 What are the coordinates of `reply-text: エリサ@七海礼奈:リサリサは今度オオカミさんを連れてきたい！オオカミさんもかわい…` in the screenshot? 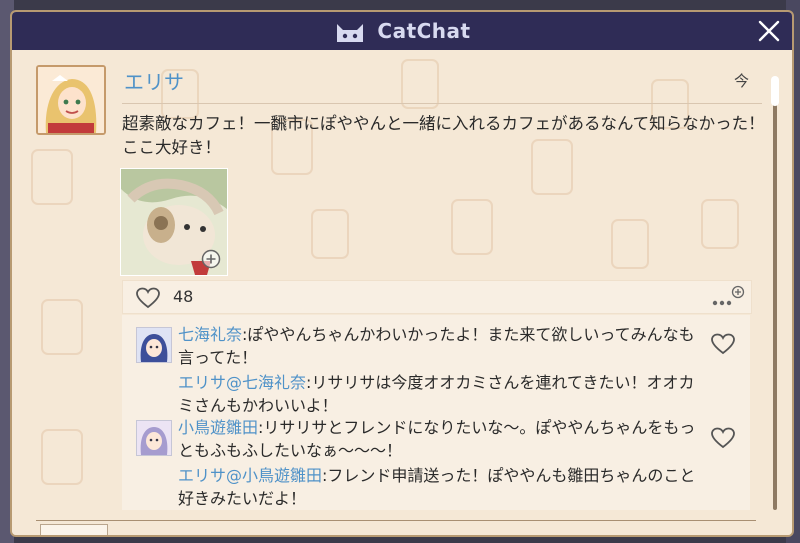 It's located at (439, 394).